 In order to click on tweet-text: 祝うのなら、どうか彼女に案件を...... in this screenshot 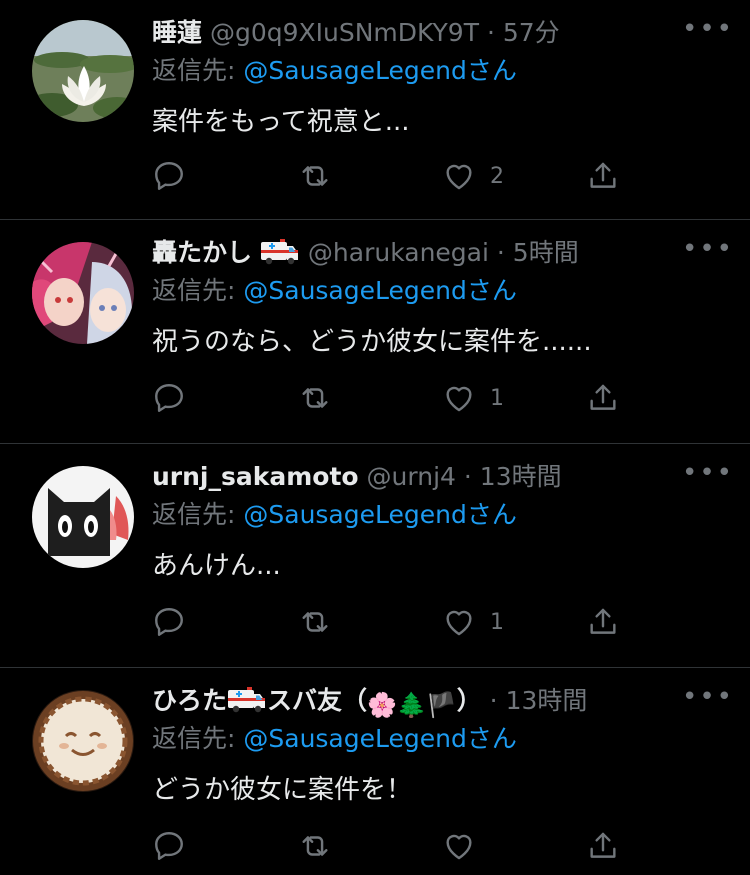, I will do `click(372, 342)`.